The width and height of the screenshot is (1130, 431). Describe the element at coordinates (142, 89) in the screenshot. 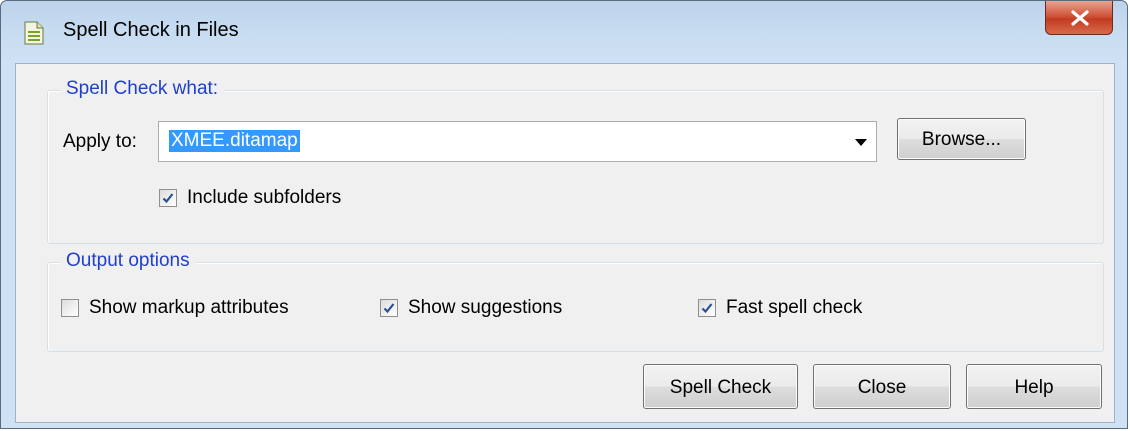

I see `spell-check-what-legend: Spell Check what:` at that location.